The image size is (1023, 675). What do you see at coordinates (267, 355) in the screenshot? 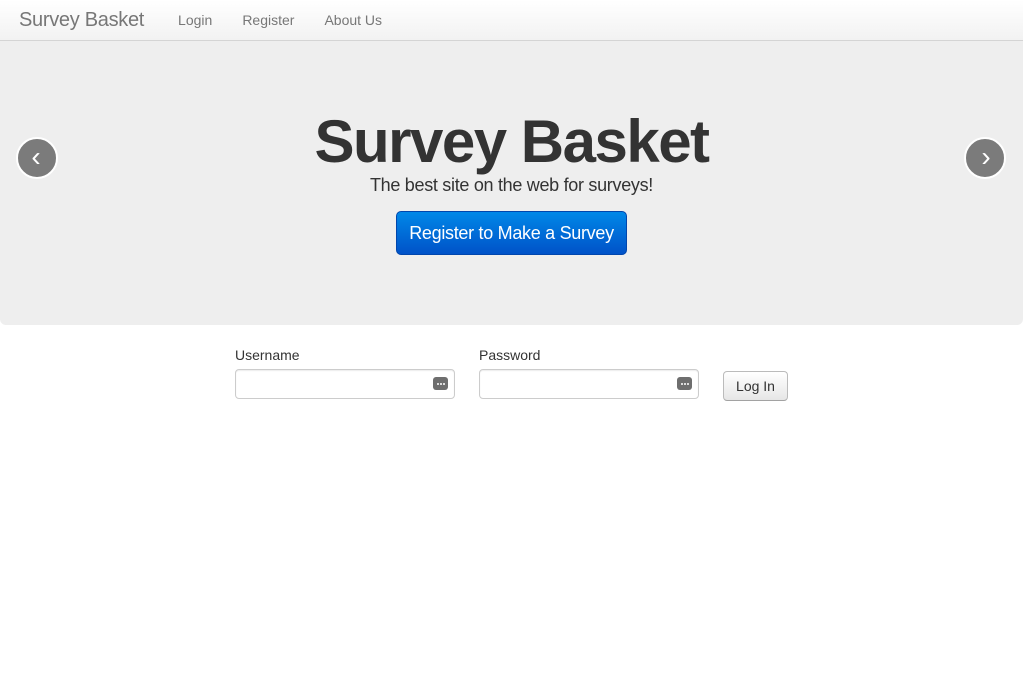
I see `username-label: Username` at bounding box center [267, 355].